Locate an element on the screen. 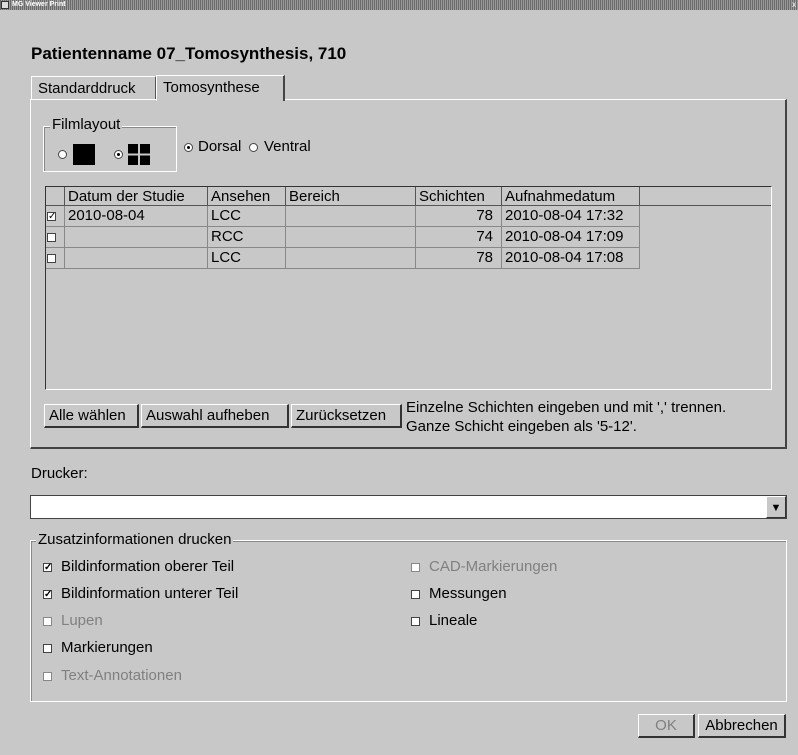  checkbox-text-annotationen is located at coordinates (47, 676).